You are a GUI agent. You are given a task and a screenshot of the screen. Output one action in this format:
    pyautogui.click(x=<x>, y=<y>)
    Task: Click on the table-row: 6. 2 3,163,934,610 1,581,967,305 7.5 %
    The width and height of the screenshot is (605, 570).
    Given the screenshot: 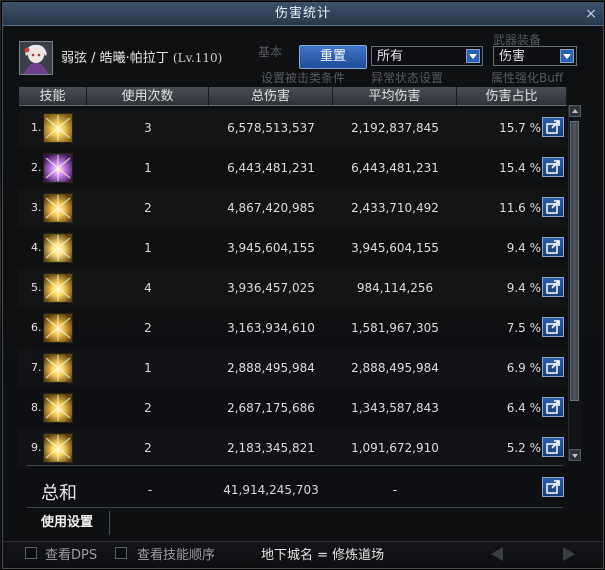 What is the action you would take?
    pyautogui.click(x=293, y=328)
    